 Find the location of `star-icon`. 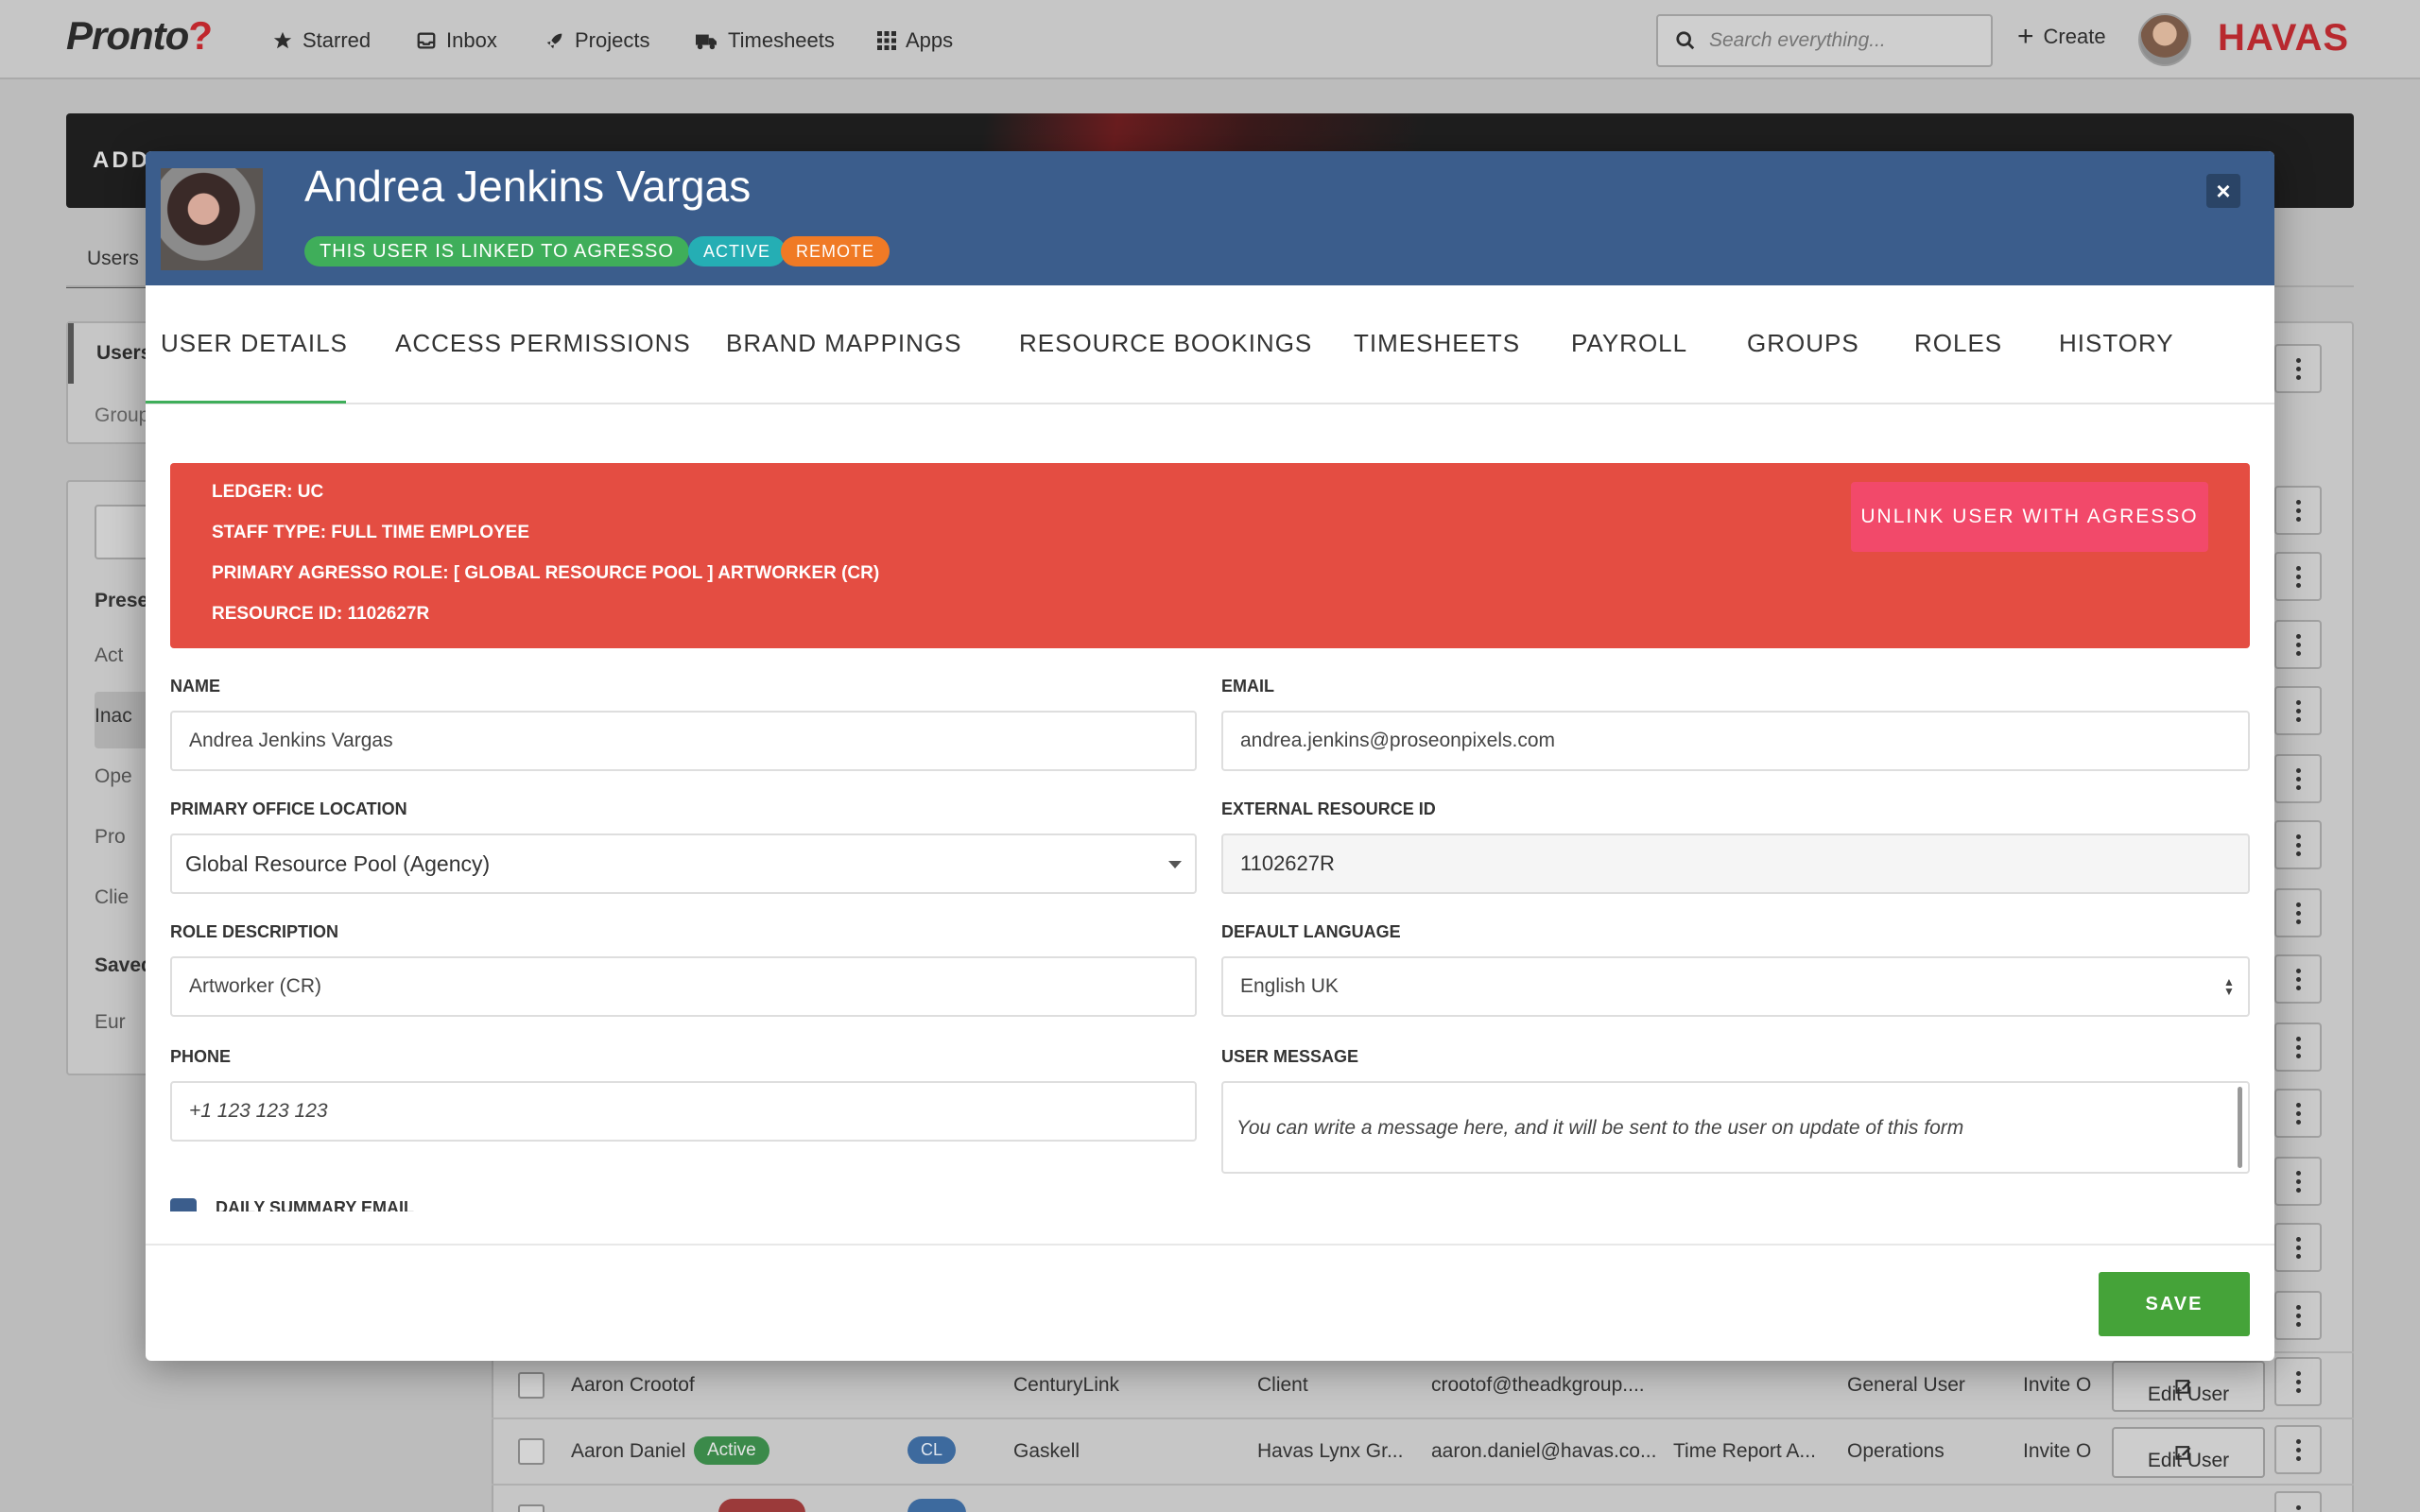

star-icon is located at coordinates (282, 40).